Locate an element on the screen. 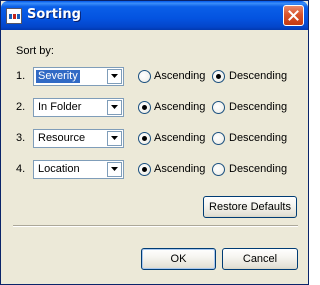 The width and height of the screenshot is (320, 285). combo-value: Location is located at coordinates (59, 169).